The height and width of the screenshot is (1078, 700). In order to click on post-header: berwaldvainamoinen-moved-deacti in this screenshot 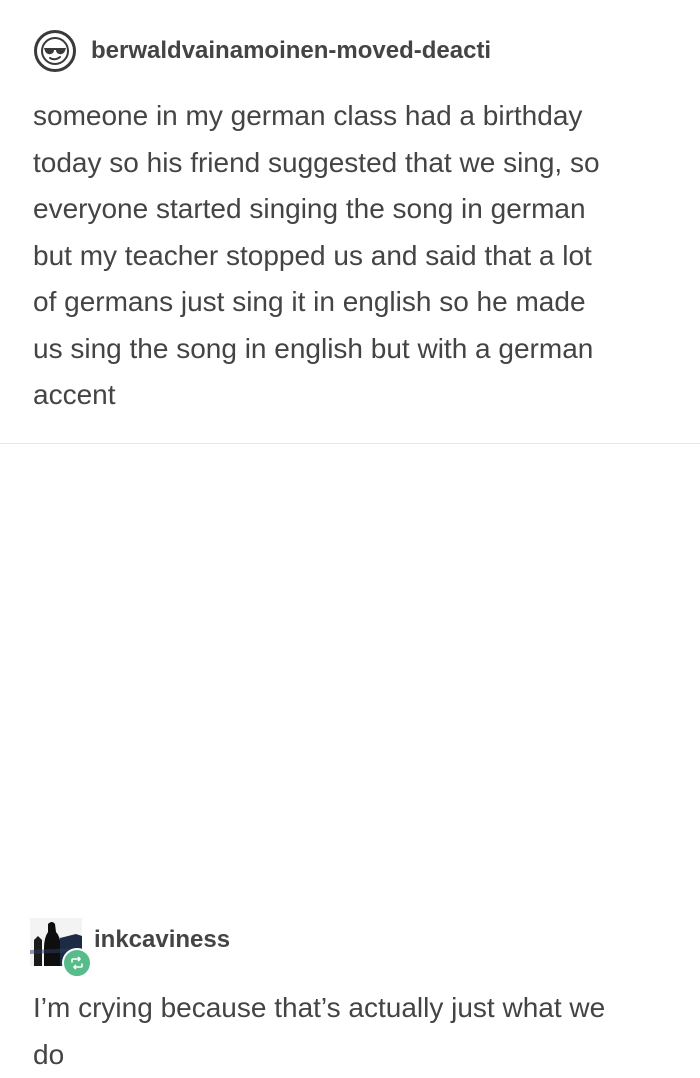, I will do `click(262, 51)`.